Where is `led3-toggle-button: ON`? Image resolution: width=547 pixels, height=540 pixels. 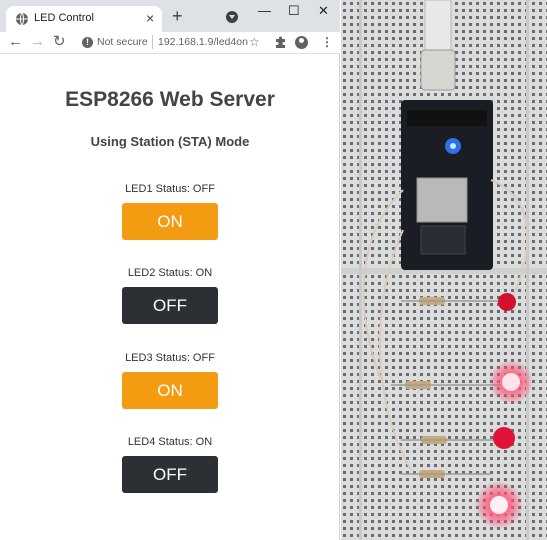 led3-toggle-button: ON is located at coordinates (170, 390).